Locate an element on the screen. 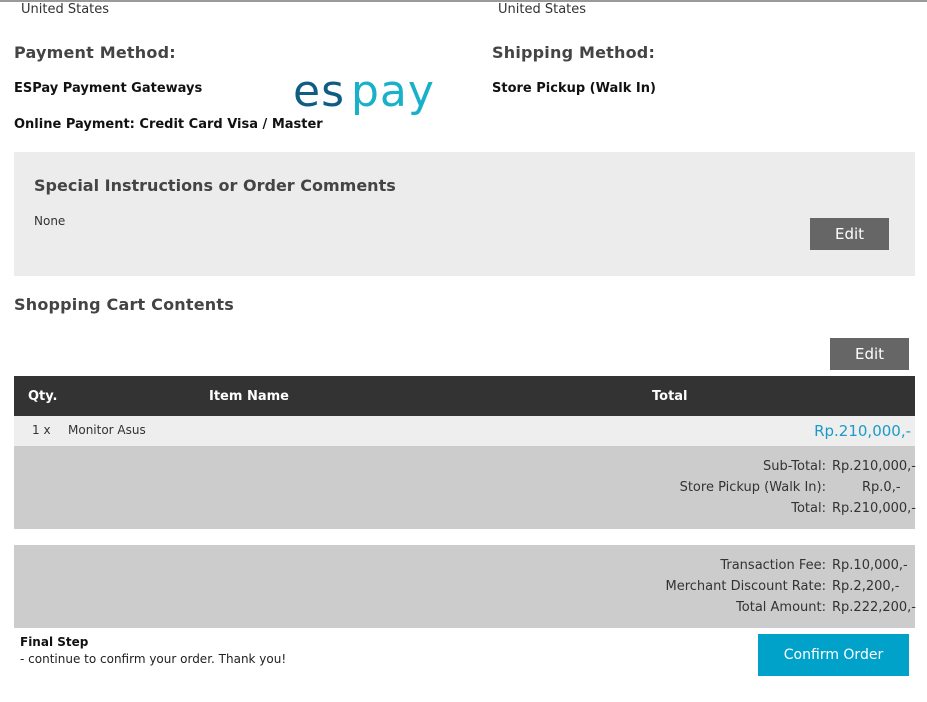  item-name: Monitor Asus is located at coordinates (107, 430).